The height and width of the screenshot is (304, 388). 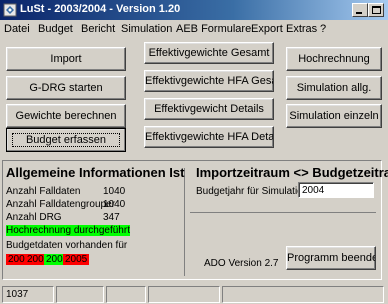 What do you see at coordinates (60, 204) in the screenshot?
I see `falldatengrouper-label: Anzahl Falldatengrouper` at bounding box center [60, 204].